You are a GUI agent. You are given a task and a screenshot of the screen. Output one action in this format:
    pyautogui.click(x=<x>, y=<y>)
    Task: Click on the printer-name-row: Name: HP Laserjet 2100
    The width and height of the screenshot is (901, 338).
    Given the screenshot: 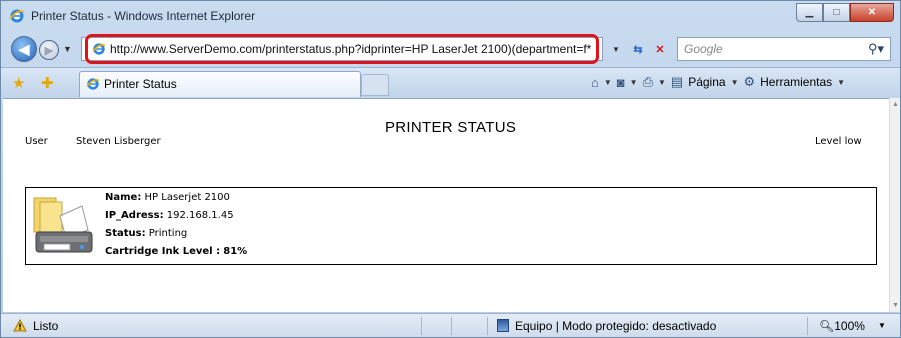 What is the action you would take?
    pyautogui.click(x=167, y=197)
    